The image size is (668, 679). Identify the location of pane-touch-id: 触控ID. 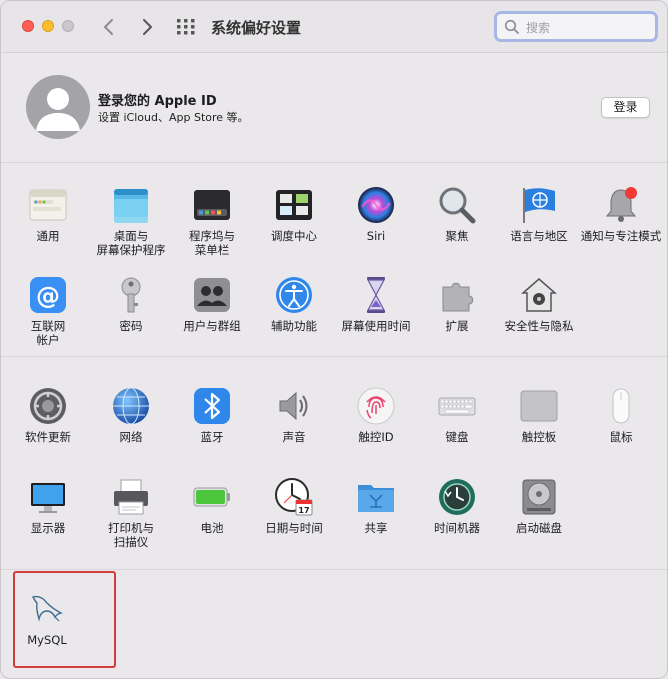
(376, 415).